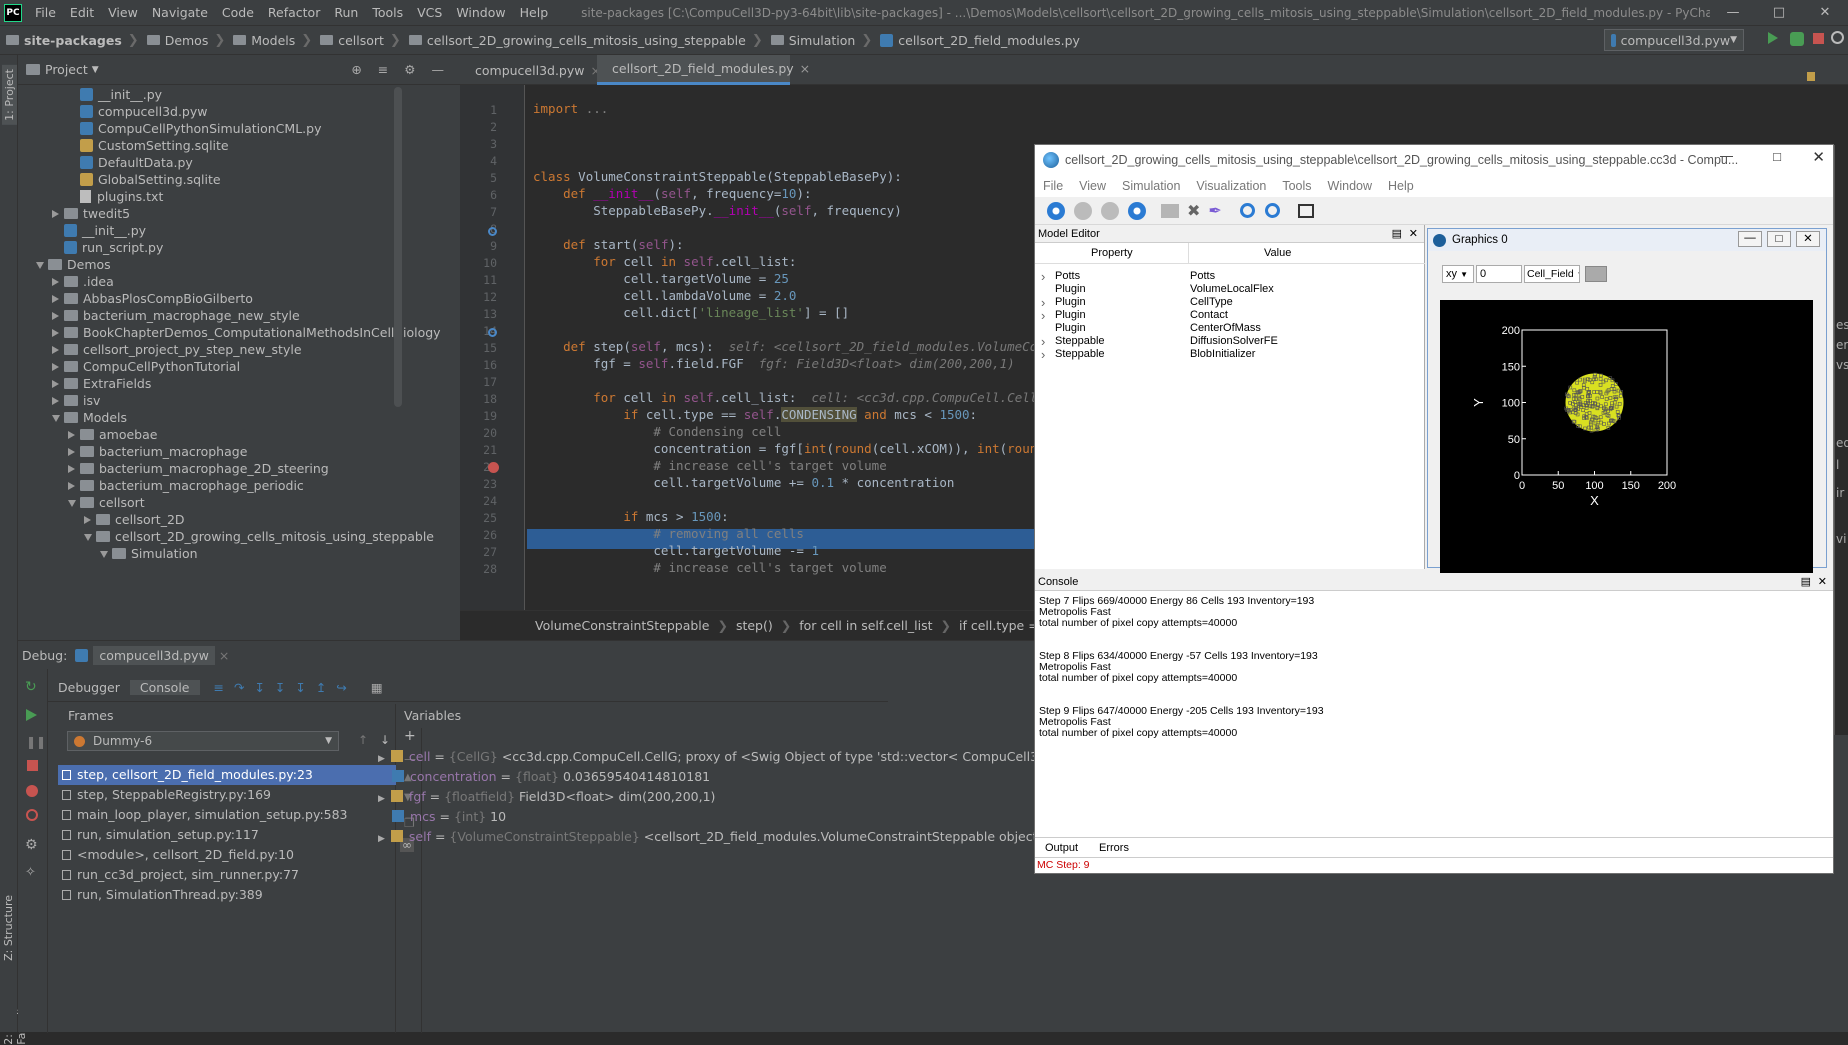  I want to click on value-cell: BlobInitializer, so click(1222, 354).